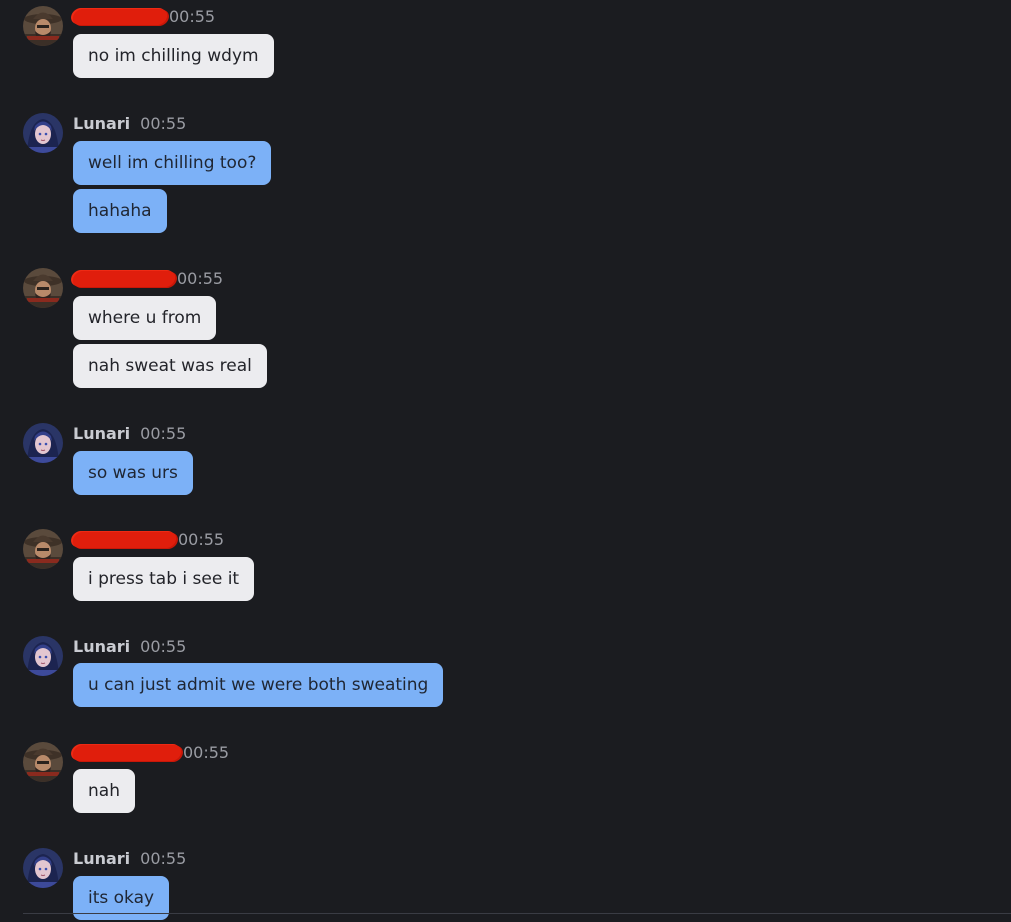  Describe the element at coordinates (164, 579) in the screenshot. I see `message-bubble: i press tab i see it` at that location.